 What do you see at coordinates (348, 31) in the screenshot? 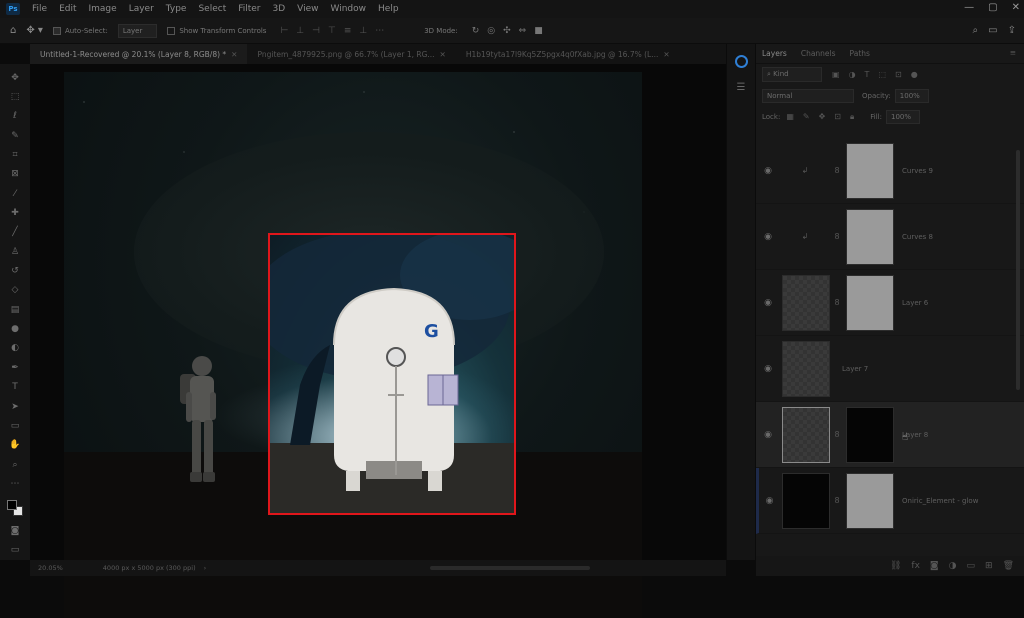
I see `align-middle-icon: ≡` at bounding box center [348, 31].